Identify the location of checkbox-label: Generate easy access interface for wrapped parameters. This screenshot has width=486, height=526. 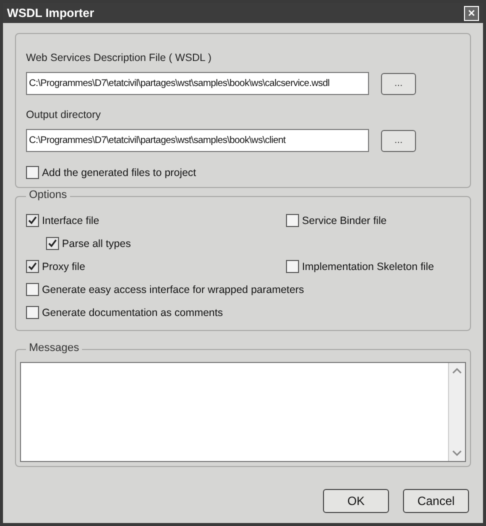
(173, 290).